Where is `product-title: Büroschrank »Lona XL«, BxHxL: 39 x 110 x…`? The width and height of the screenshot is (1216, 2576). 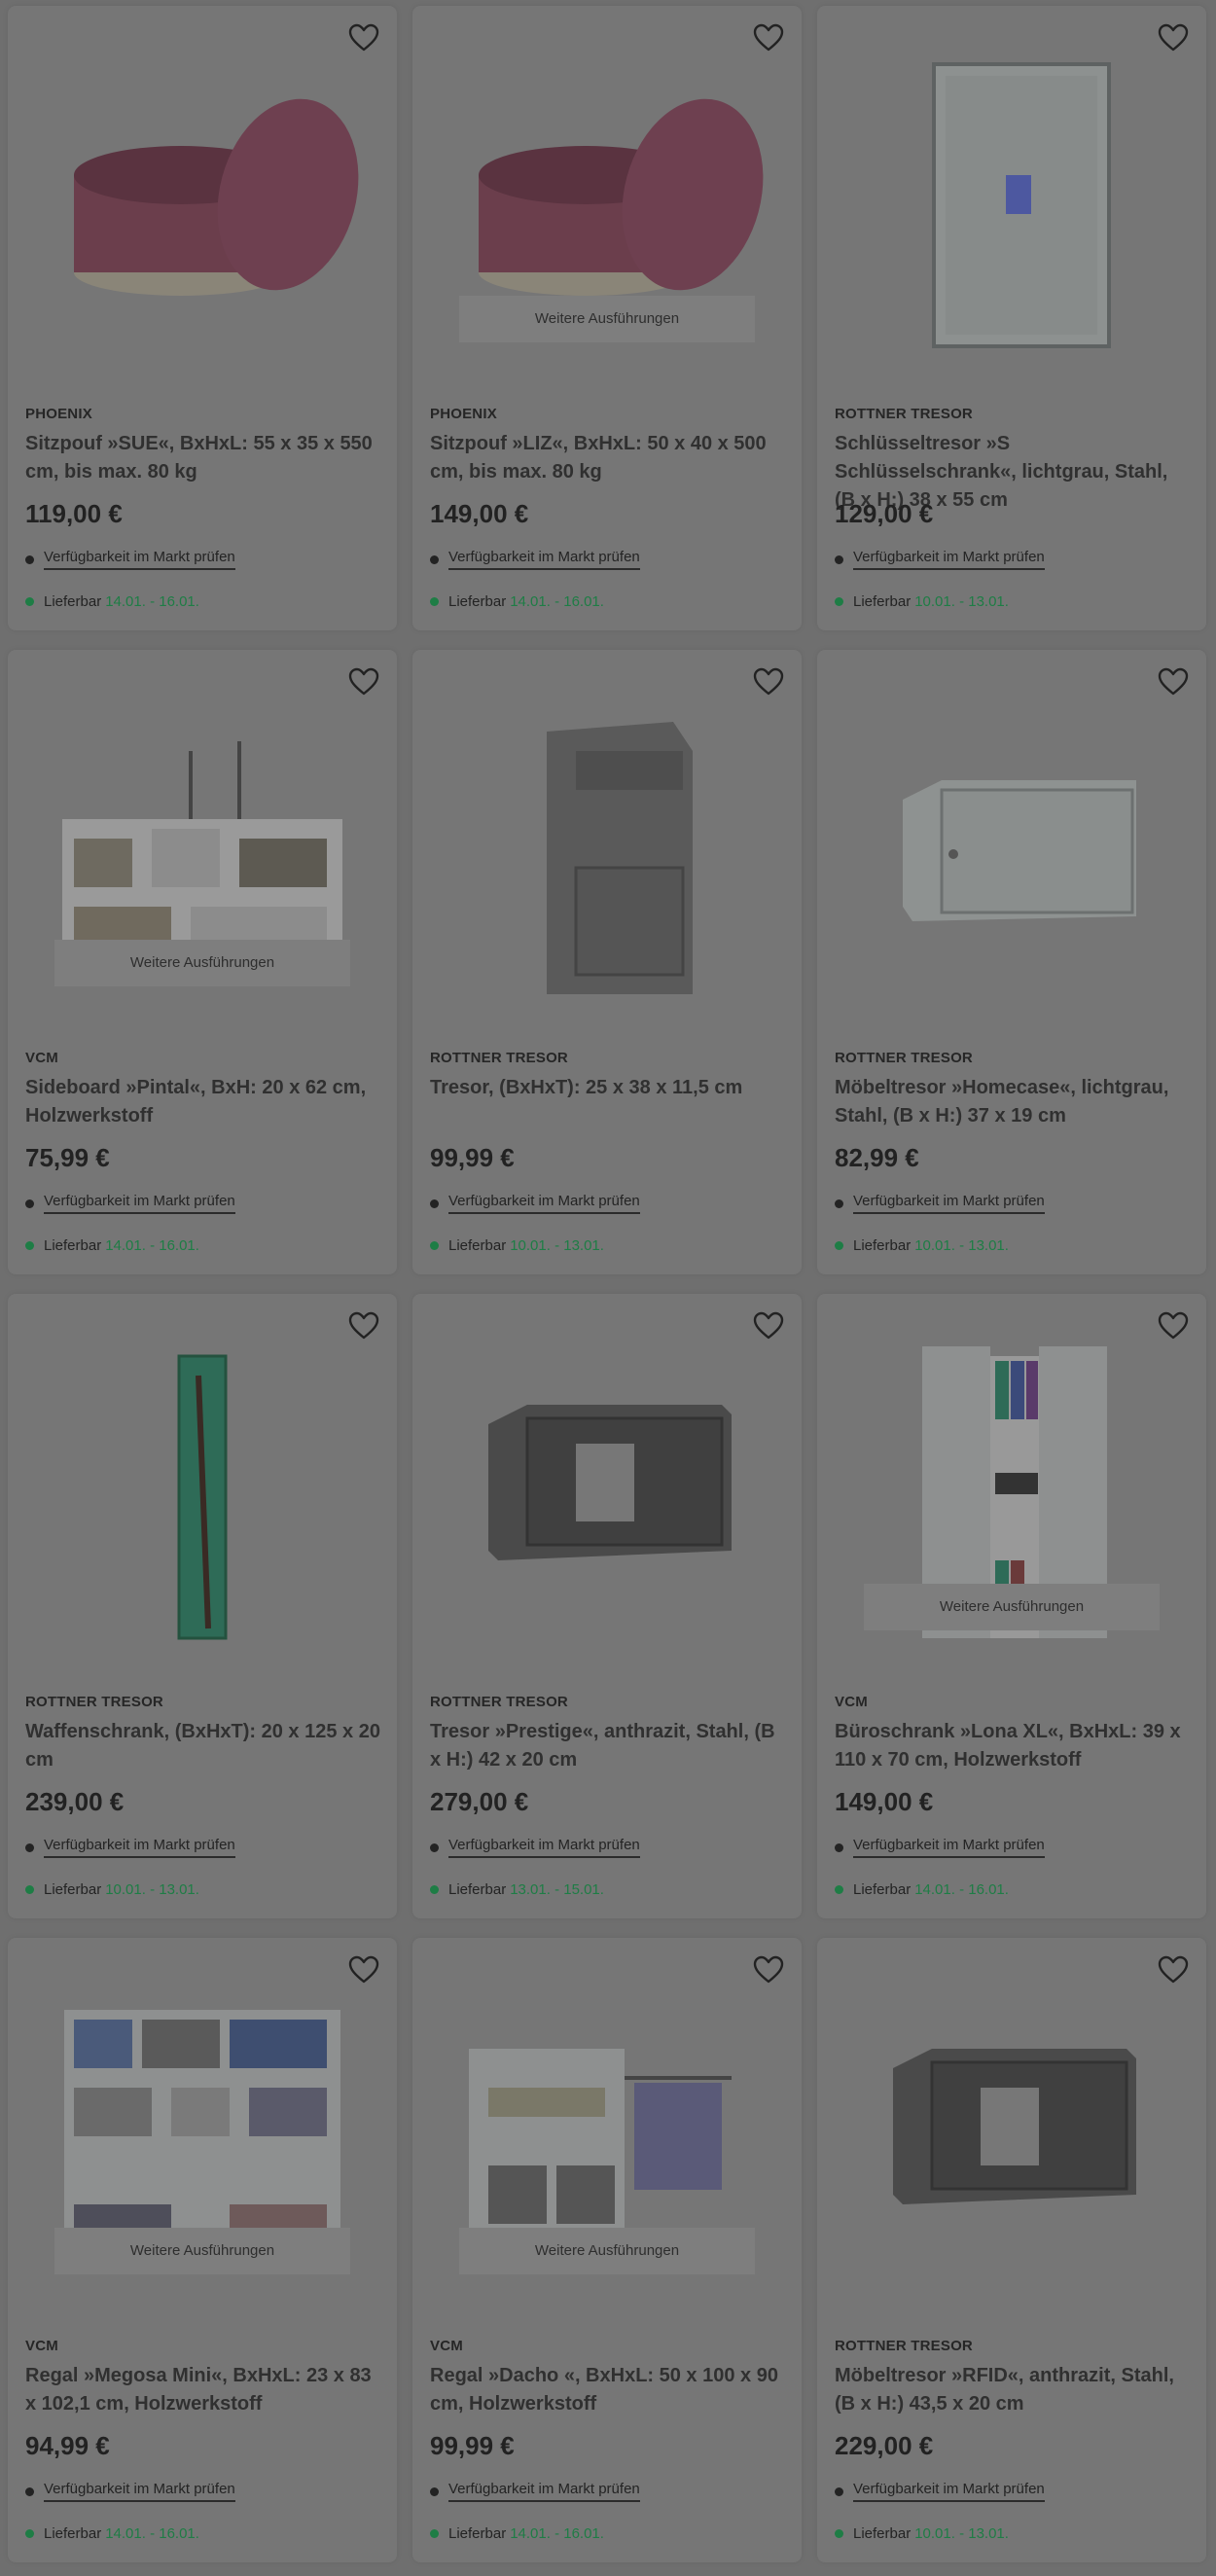
product-title: Büroschrank »Lona XL«, BxHxL: 39 x 110 x… is located at coordinates (1014, 1746).